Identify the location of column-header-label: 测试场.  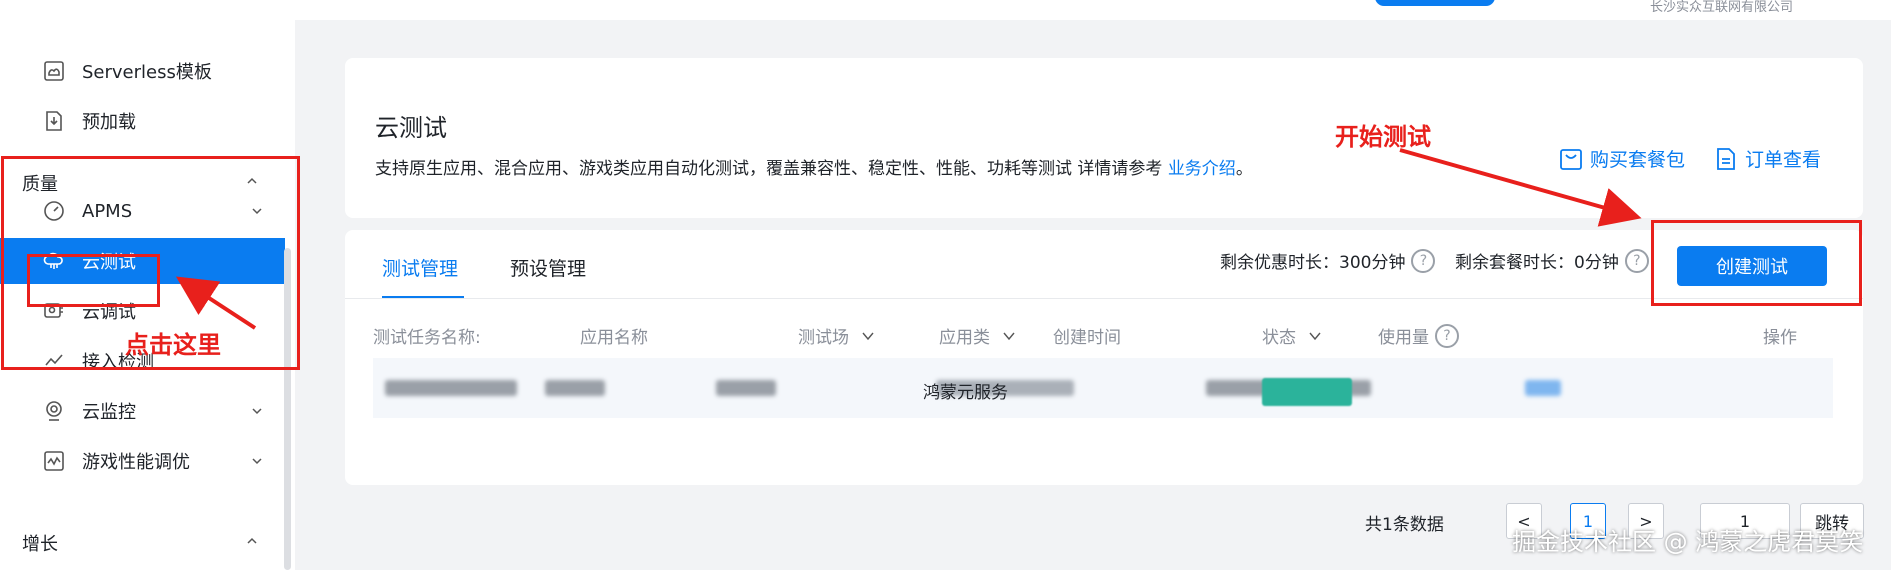
(823, 338).